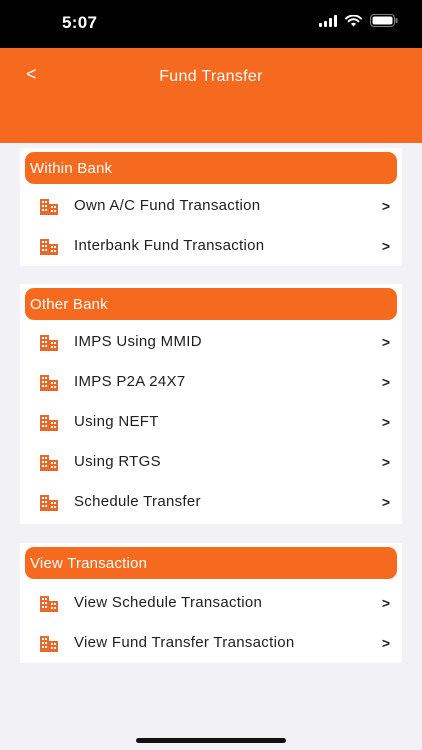 The image size is (422, 750). What do you see at coordinates (353, 20) in the screenshot?
I see `wifi-icon` at bounding box center [353, 20].